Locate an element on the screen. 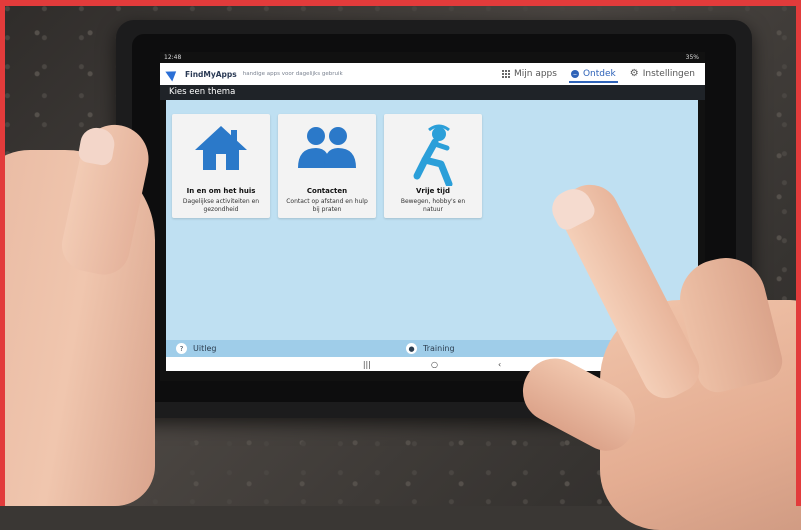 The width and height of the screenshot is (801, 530). app-tagline: handige apps voor dagelijks gebruik is located at coordinates (292, 74).